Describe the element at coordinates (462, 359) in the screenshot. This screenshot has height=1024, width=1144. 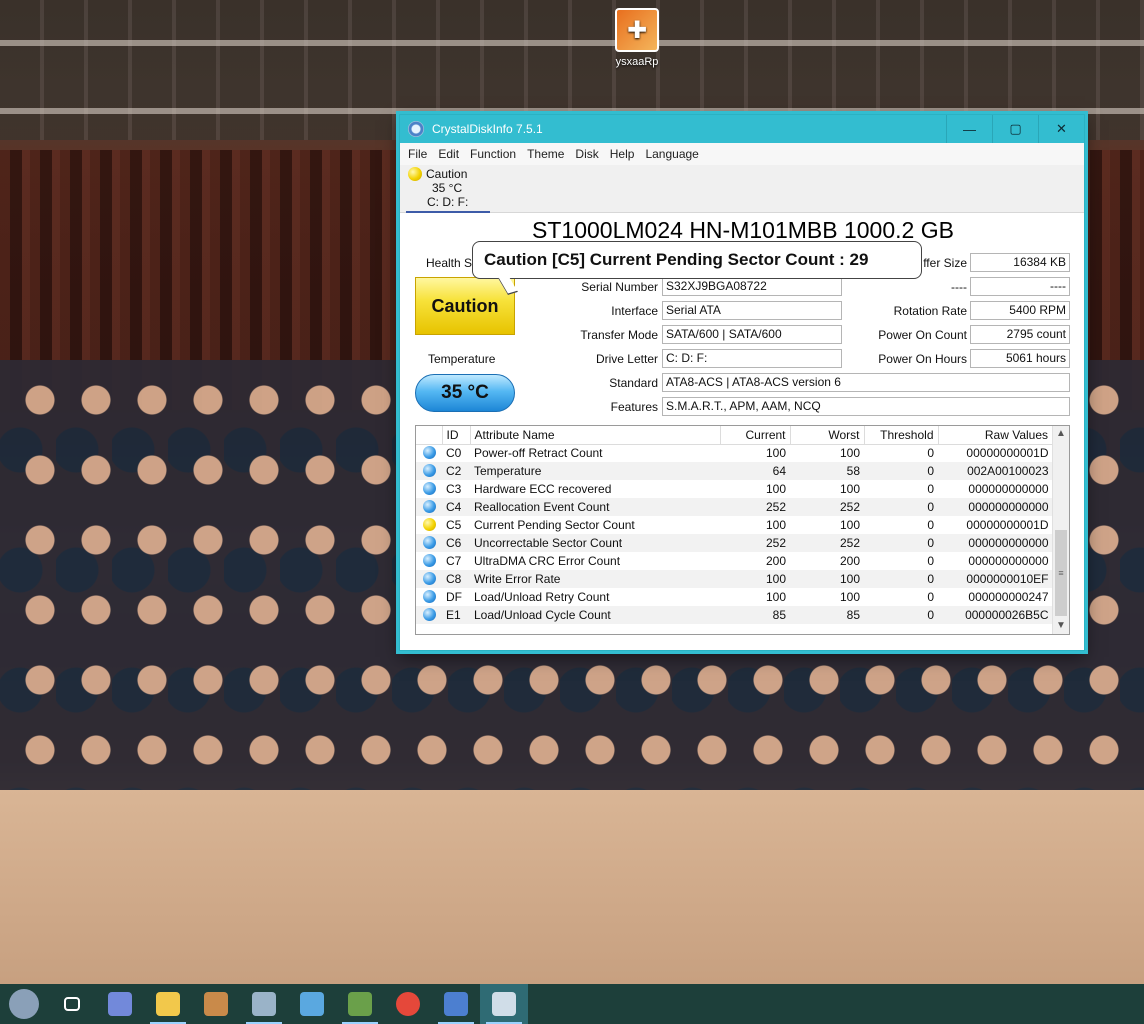
I see `temperature-label: Temperature` at that location.